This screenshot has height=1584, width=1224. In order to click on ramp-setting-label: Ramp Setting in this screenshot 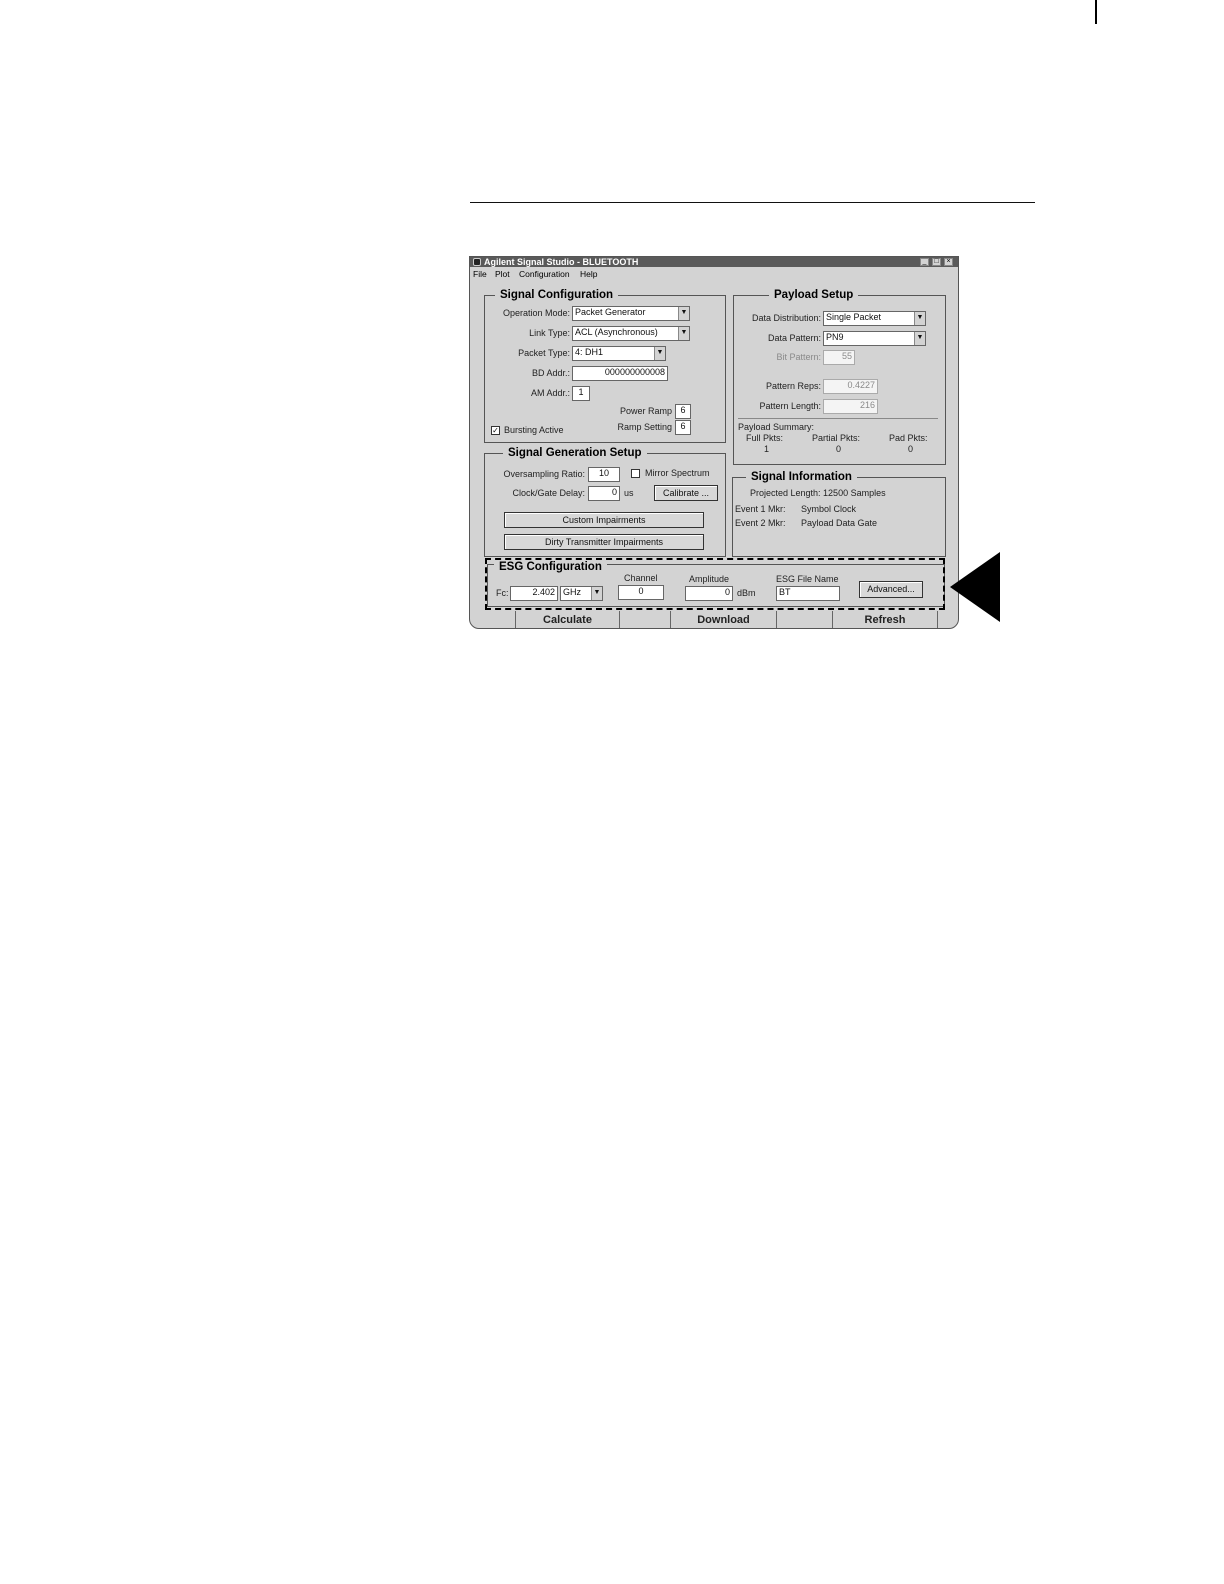, I will do `click(644, 427)`.